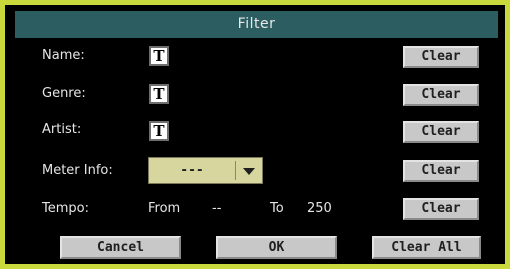  Describe the element at coordinates (63, 55) in the screenshot. I see `name-label: Name:` at that location.